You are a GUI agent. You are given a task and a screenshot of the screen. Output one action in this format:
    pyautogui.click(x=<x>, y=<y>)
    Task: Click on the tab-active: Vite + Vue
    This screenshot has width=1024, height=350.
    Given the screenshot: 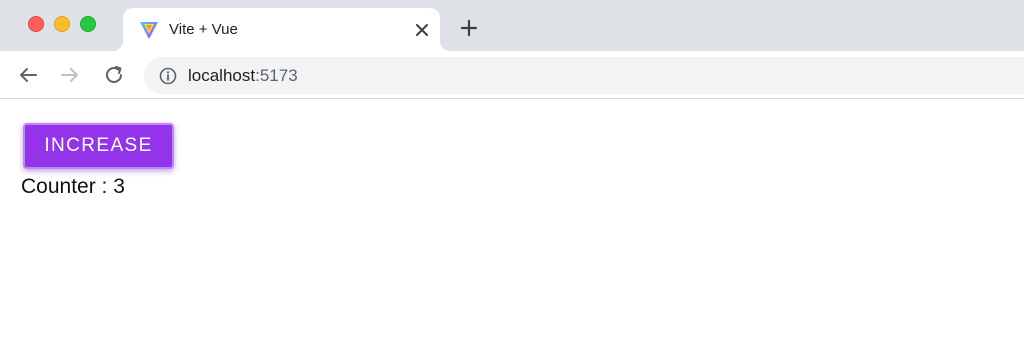 What is the action you would take?
    pyautogui.click(x=281, y=29)
    